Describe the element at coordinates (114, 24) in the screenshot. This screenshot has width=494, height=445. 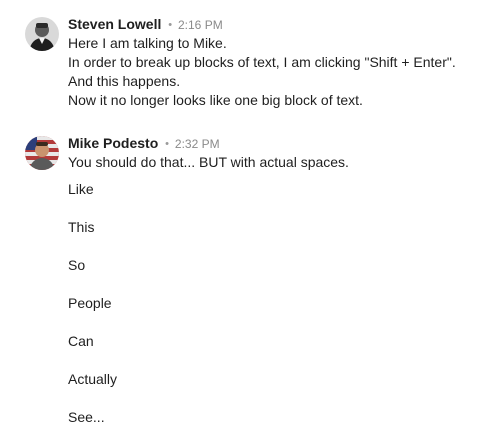
I see `author-name: Steven Lowell` at that location.